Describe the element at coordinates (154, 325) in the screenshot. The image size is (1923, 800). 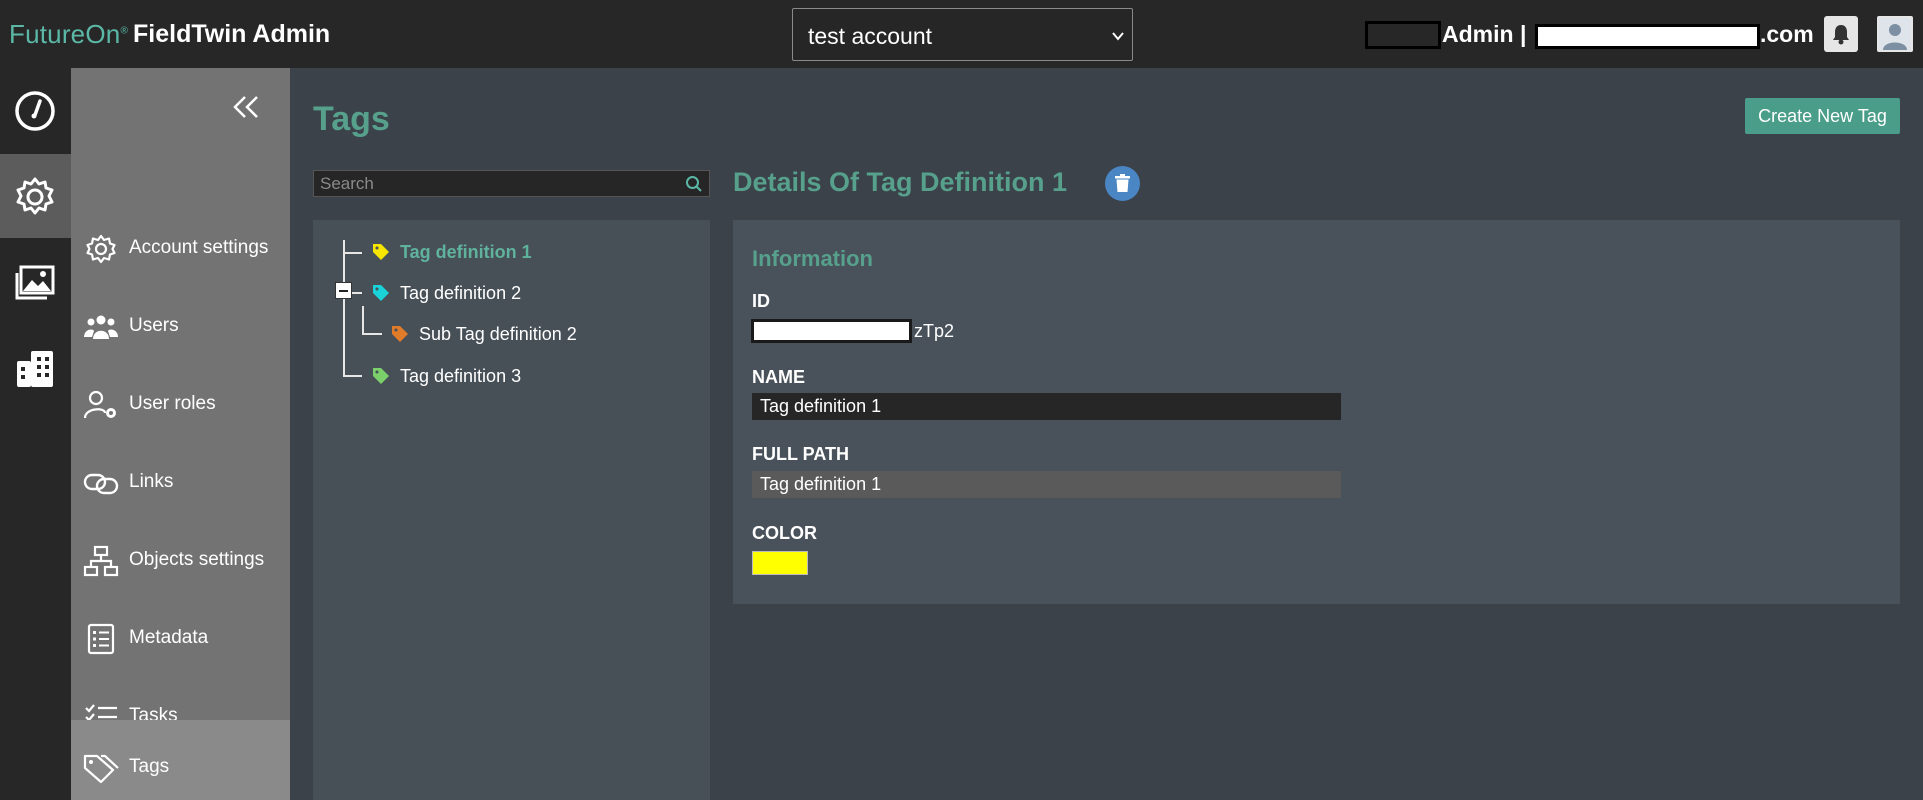
I see `sidebar-item-label: Users` at that location.